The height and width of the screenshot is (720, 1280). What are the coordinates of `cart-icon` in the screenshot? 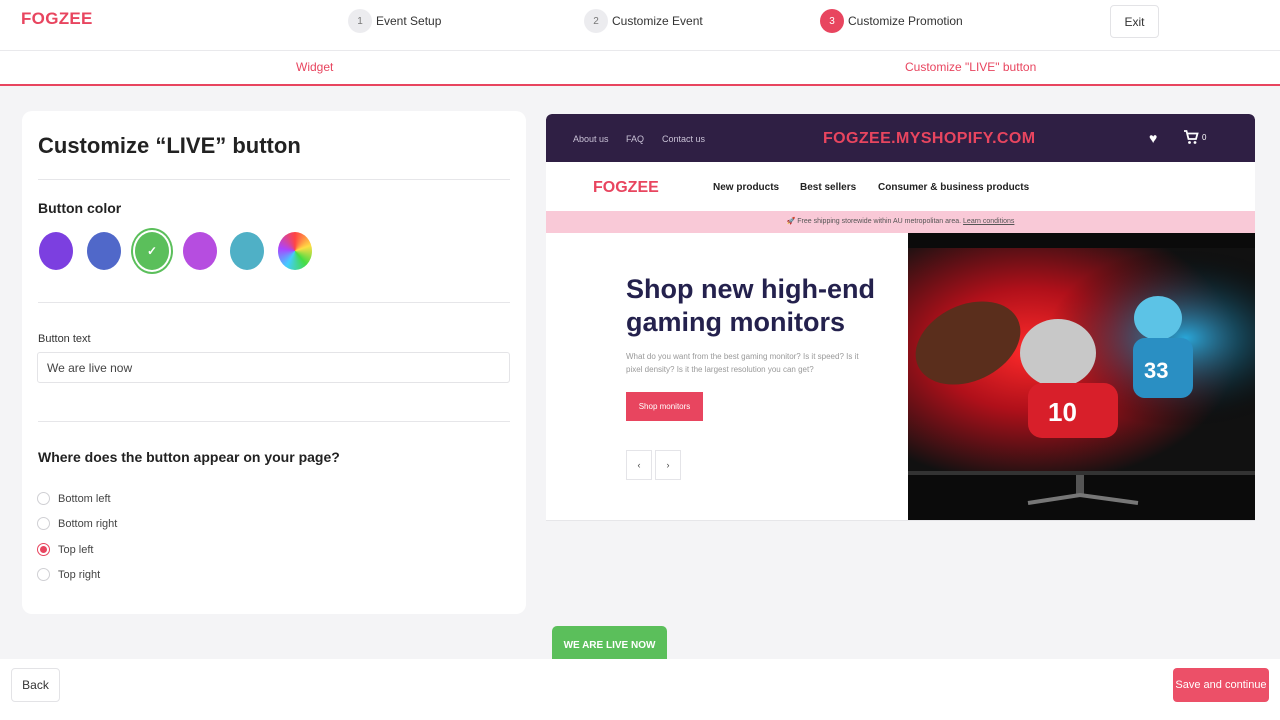 It's located at (1191, 139).